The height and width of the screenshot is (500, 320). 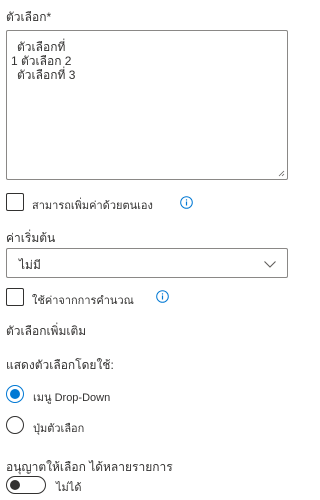 I want to click on multi-select-label: อนุญาตให้เลือก ได้หลายรายการ, so click(x=89, y=467).